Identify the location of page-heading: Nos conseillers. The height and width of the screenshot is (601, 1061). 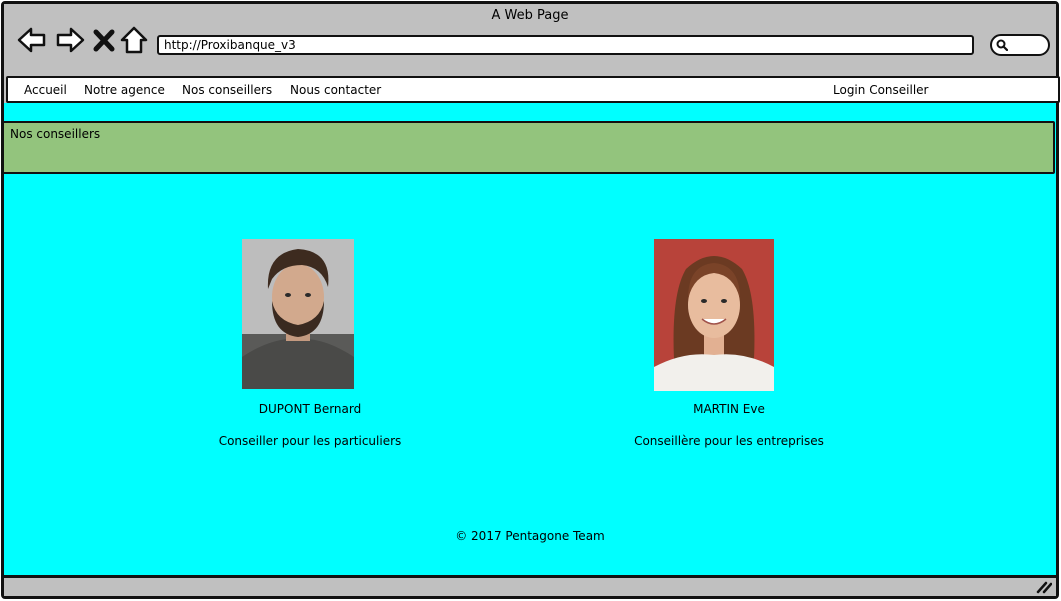
(55, 134).